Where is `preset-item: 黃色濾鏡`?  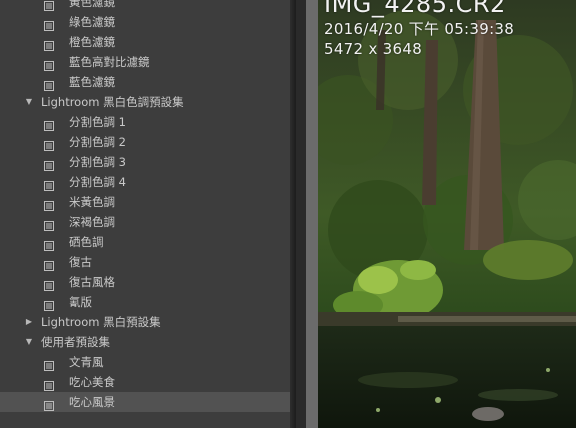
preset-item: 黃色濾鏡 is located at coordinates (145, 6).